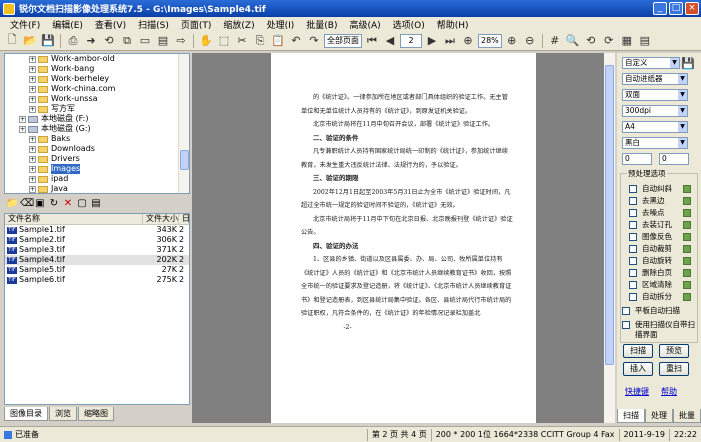  What do you see at coordinates (409, 24) in the screenshot?
I see `menu-options: 选项(O)` at bounding box center [409, 24].